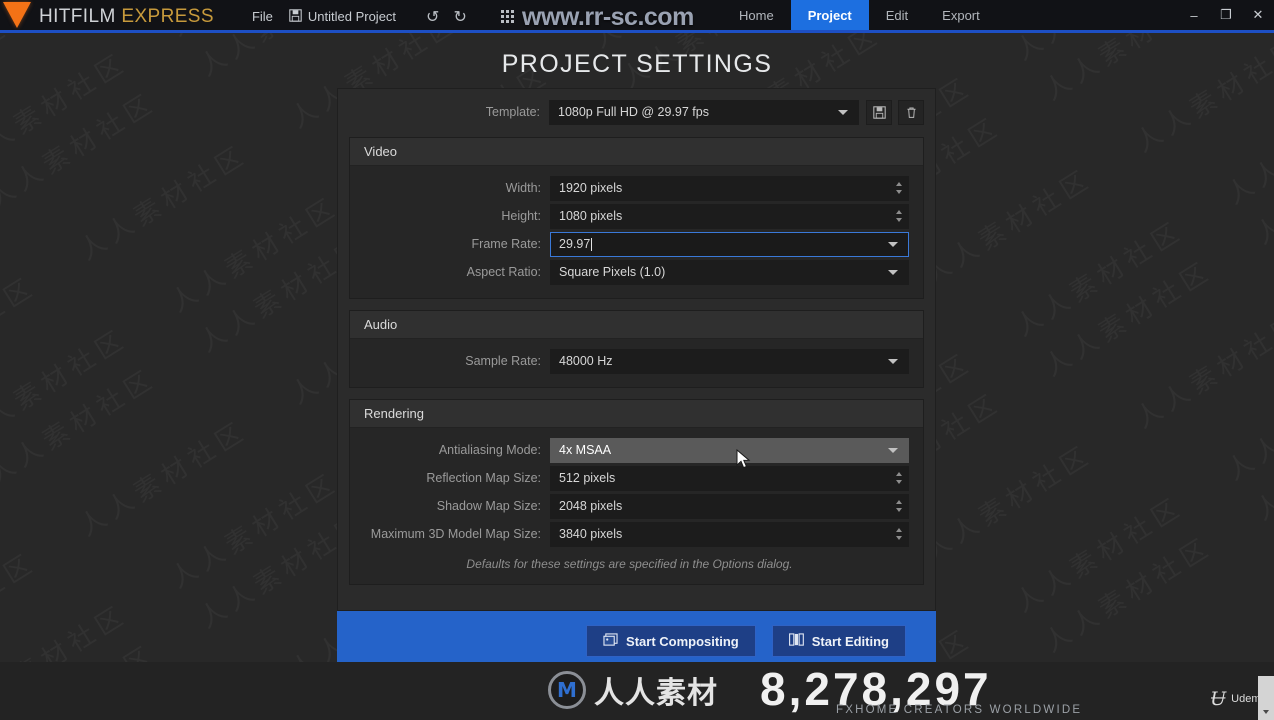 This screenshot has width=1274, height=720. Describe the element at coordinates (729, 450) in the screenshot. I see `dropdown-select: 4x MSAA` at that location.